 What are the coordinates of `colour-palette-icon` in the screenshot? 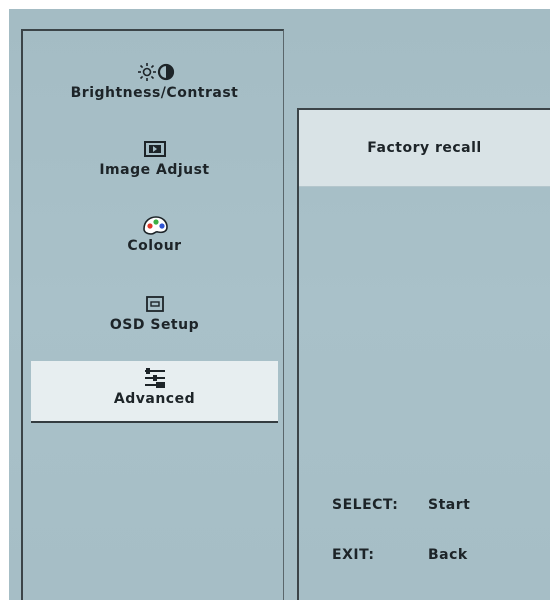 It's located at (154, 225).